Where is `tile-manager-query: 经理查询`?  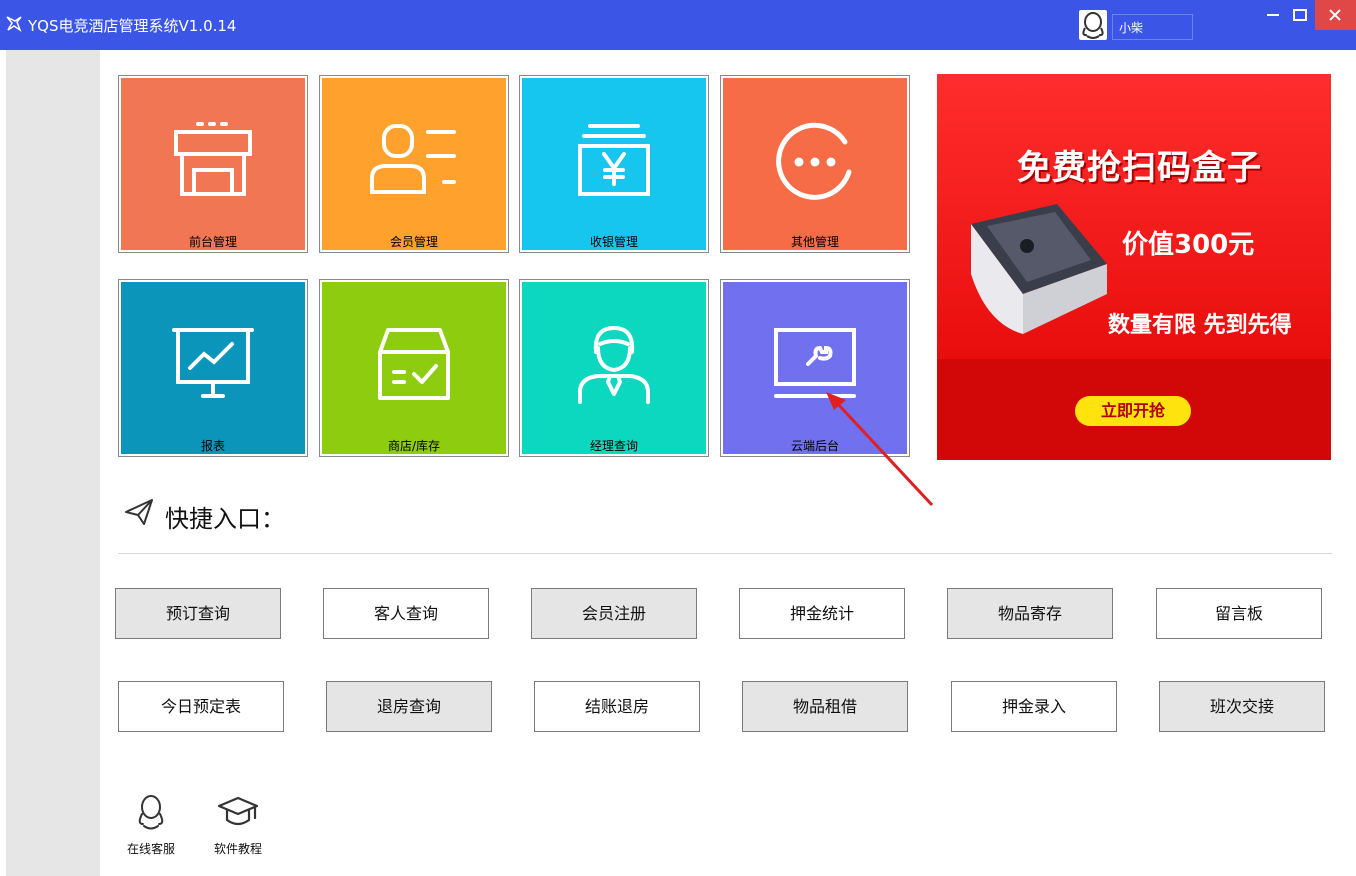
tile-manager-query: 经理查询 is located at coordinates (614, 368).